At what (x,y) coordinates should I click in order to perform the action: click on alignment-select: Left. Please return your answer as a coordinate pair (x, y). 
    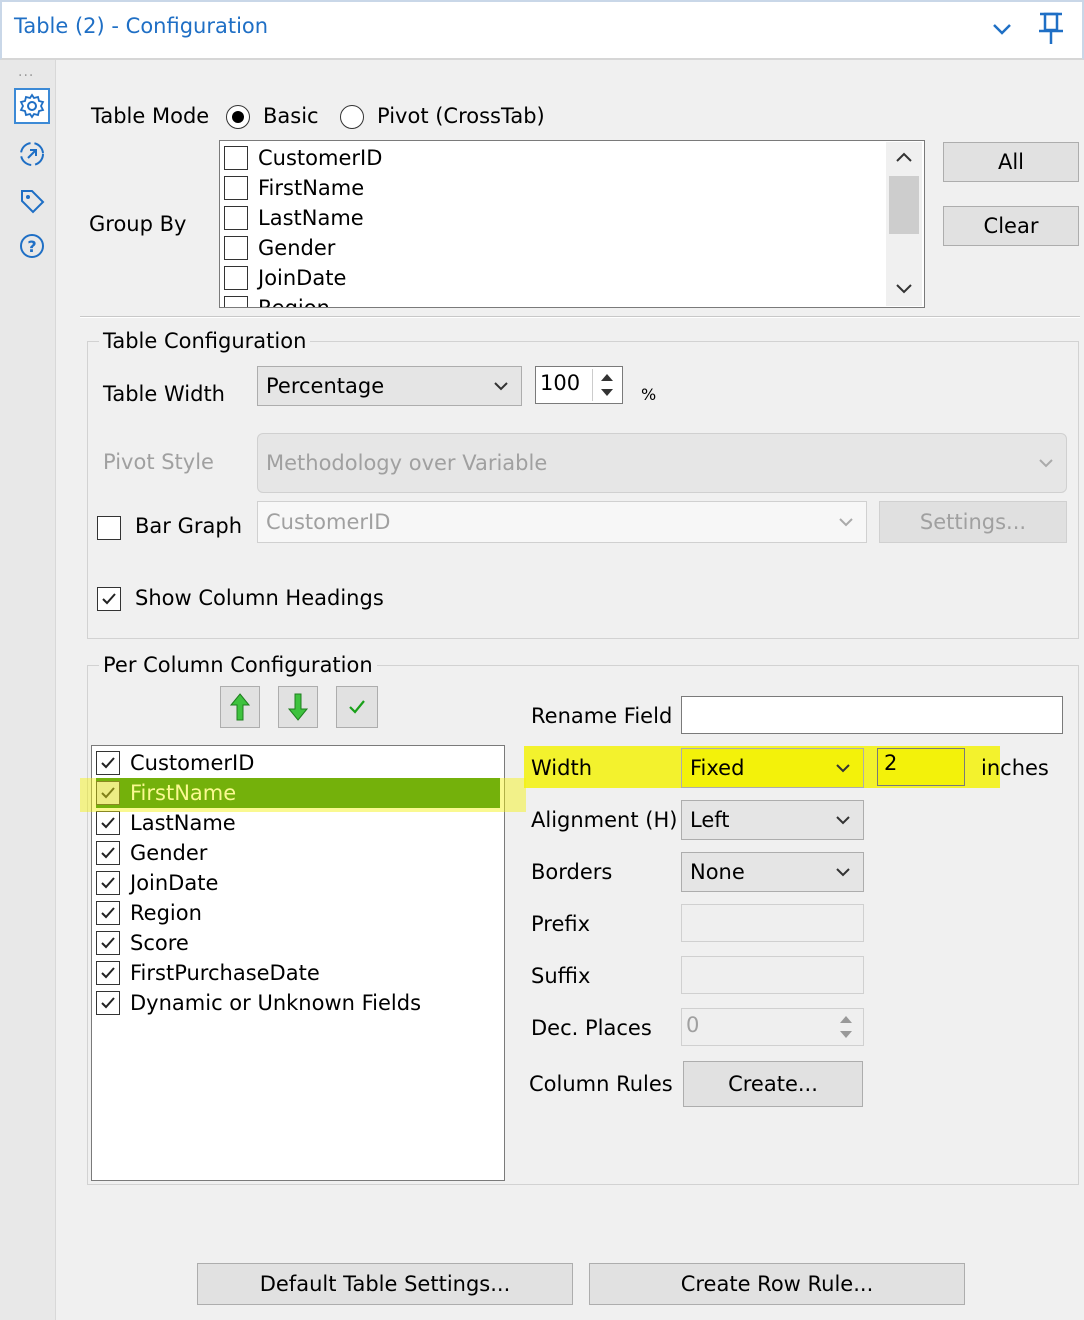
    Looking at the image, I should click on (772, 820).